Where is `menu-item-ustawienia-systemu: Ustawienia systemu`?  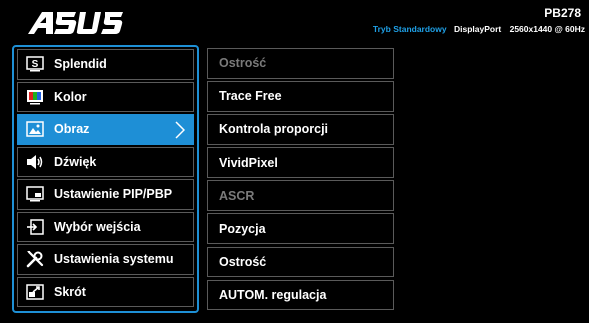
menu-item-ustawienia-systemu: Ustawienia systemu is located at coordinates (105, 259).